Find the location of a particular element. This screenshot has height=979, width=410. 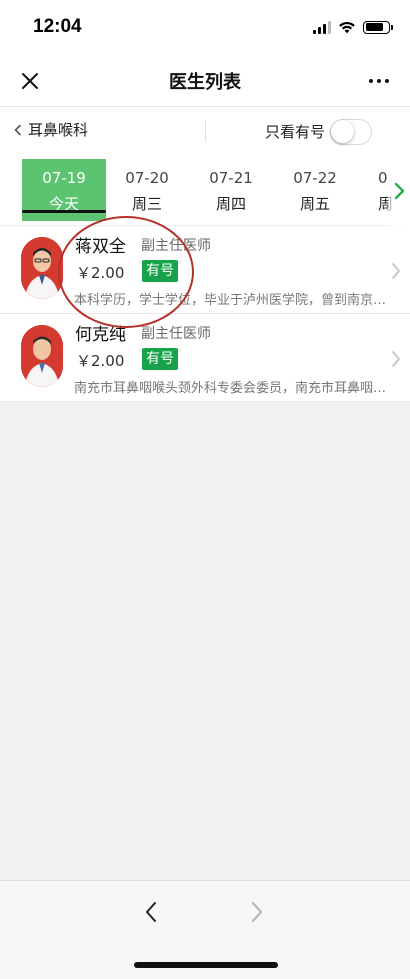

date-tab-date: 07-22 is located at coordinates (315, 178).